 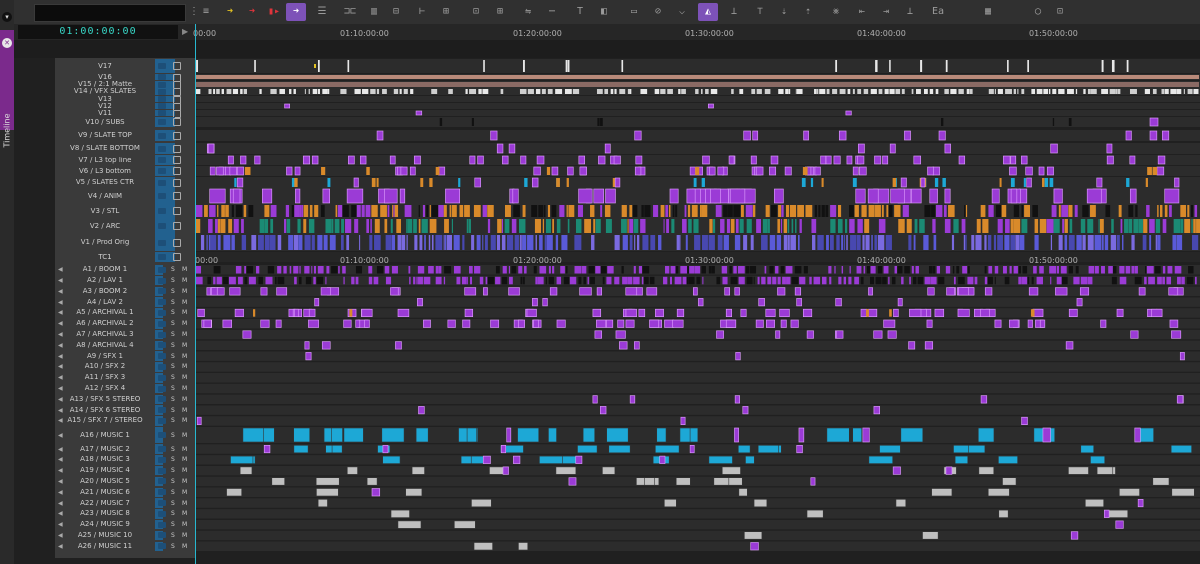 I want to click on marker, so click(x=318, y=66).